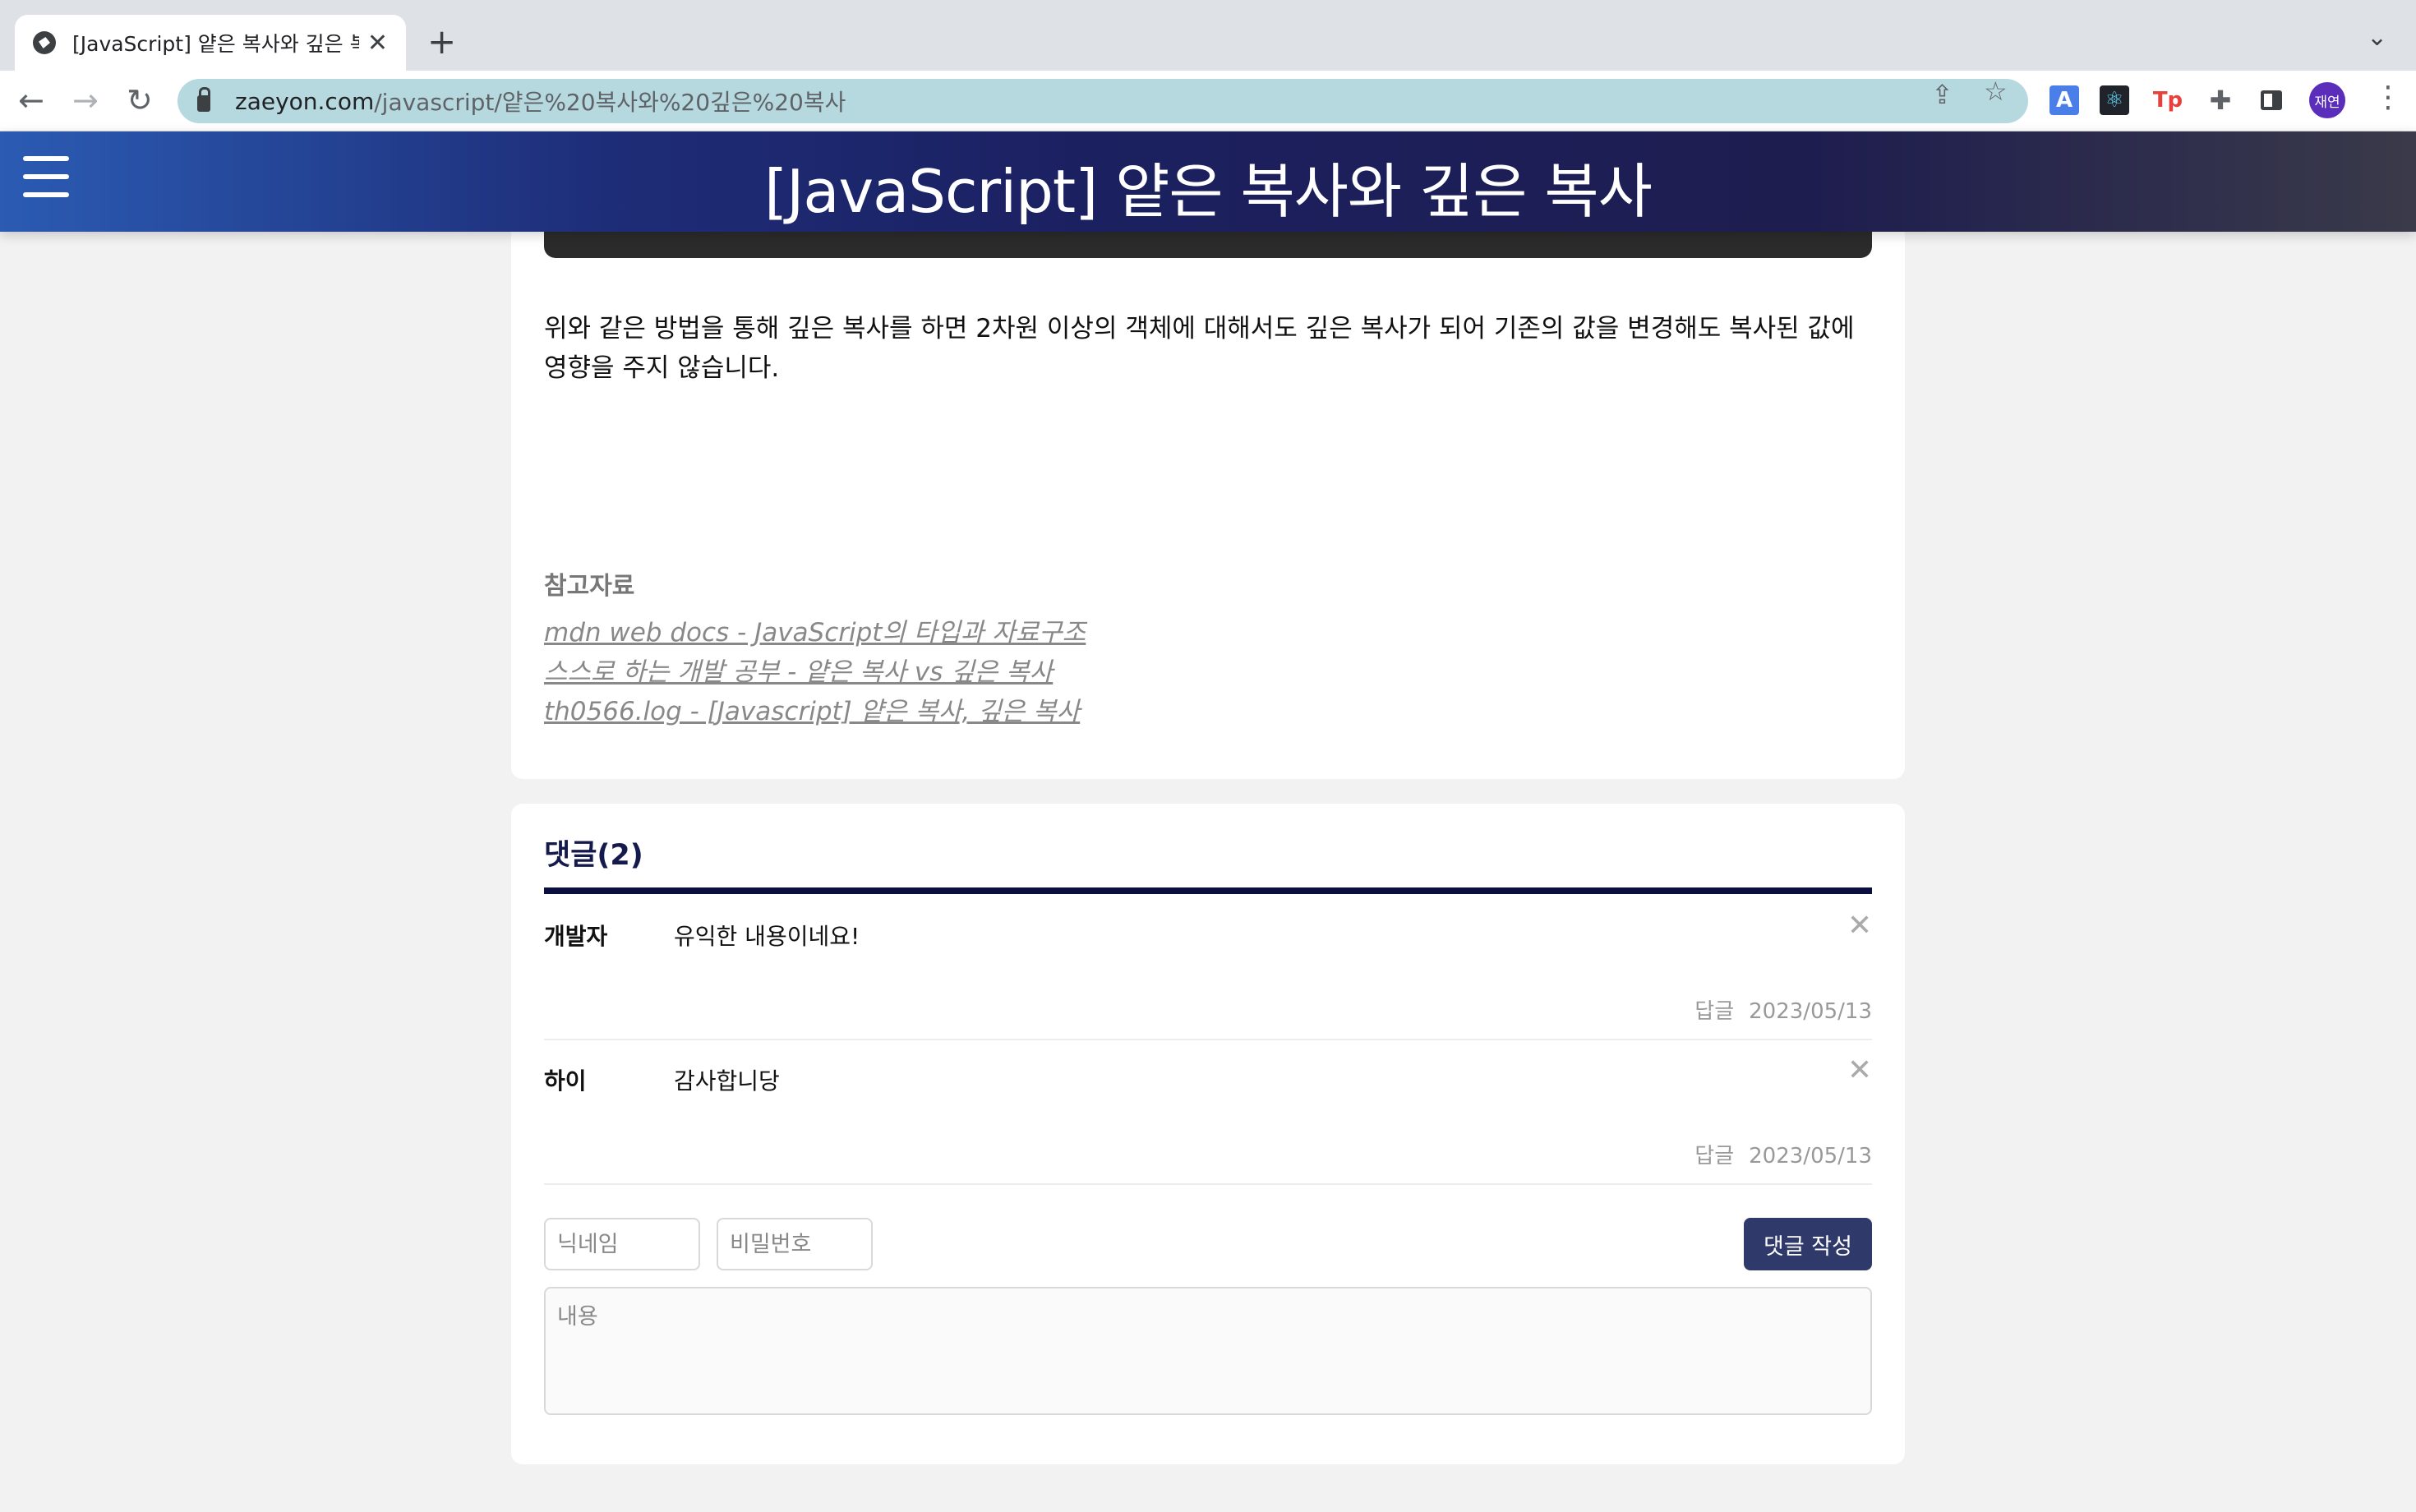  I want to click on comment-text: 유익한 내용이네요!, so click(767, 936).